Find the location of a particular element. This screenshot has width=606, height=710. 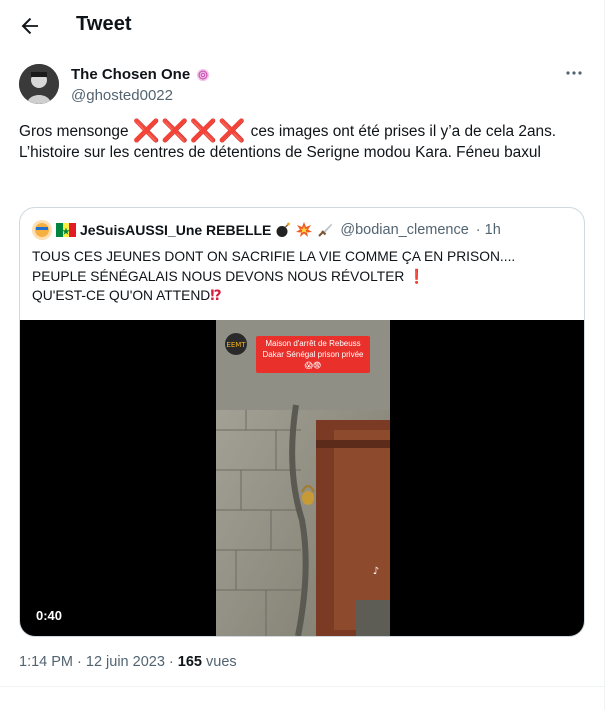

tweet-text-part1: Gros mensonge is located at coordinates (76, 131).